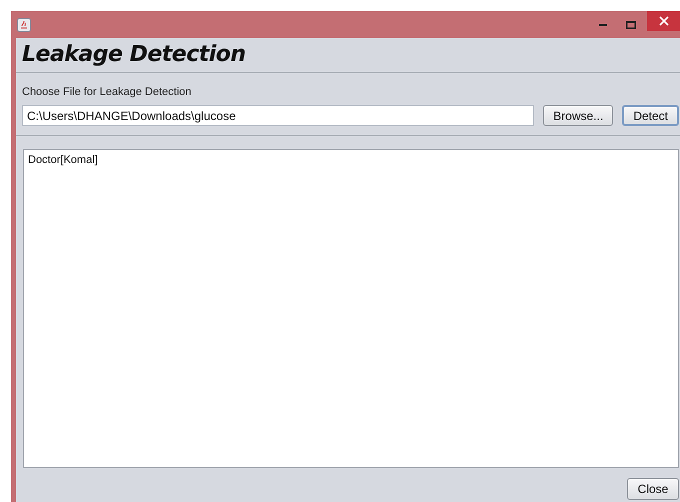 This screenshot has width=680, height=502. I want to click on minimize-icon, so click(603, 25).